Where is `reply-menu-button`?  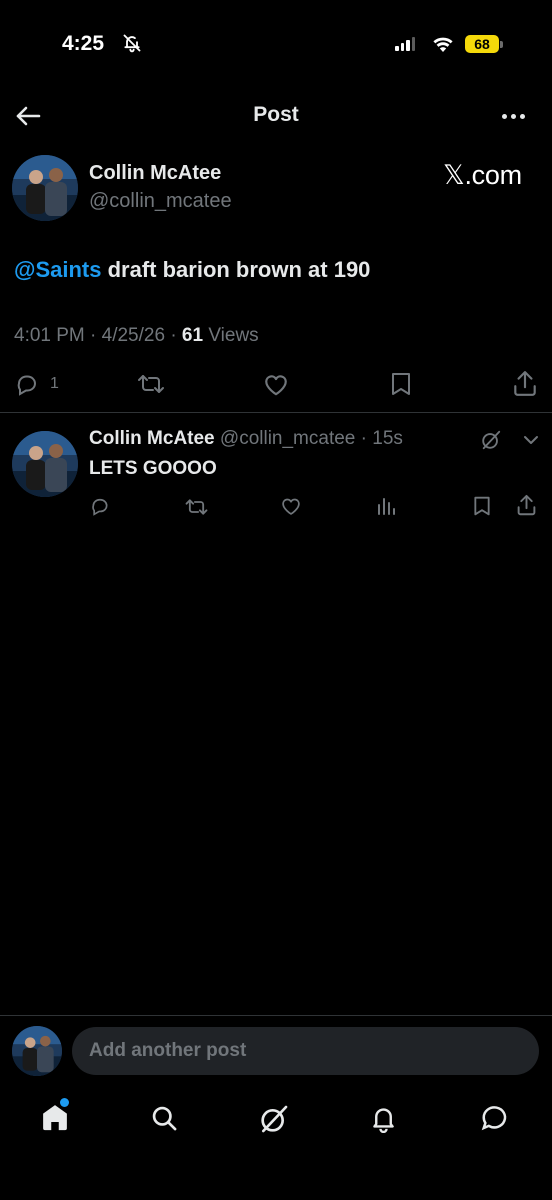 reply-menu-button is located at coordinates (531, 440).